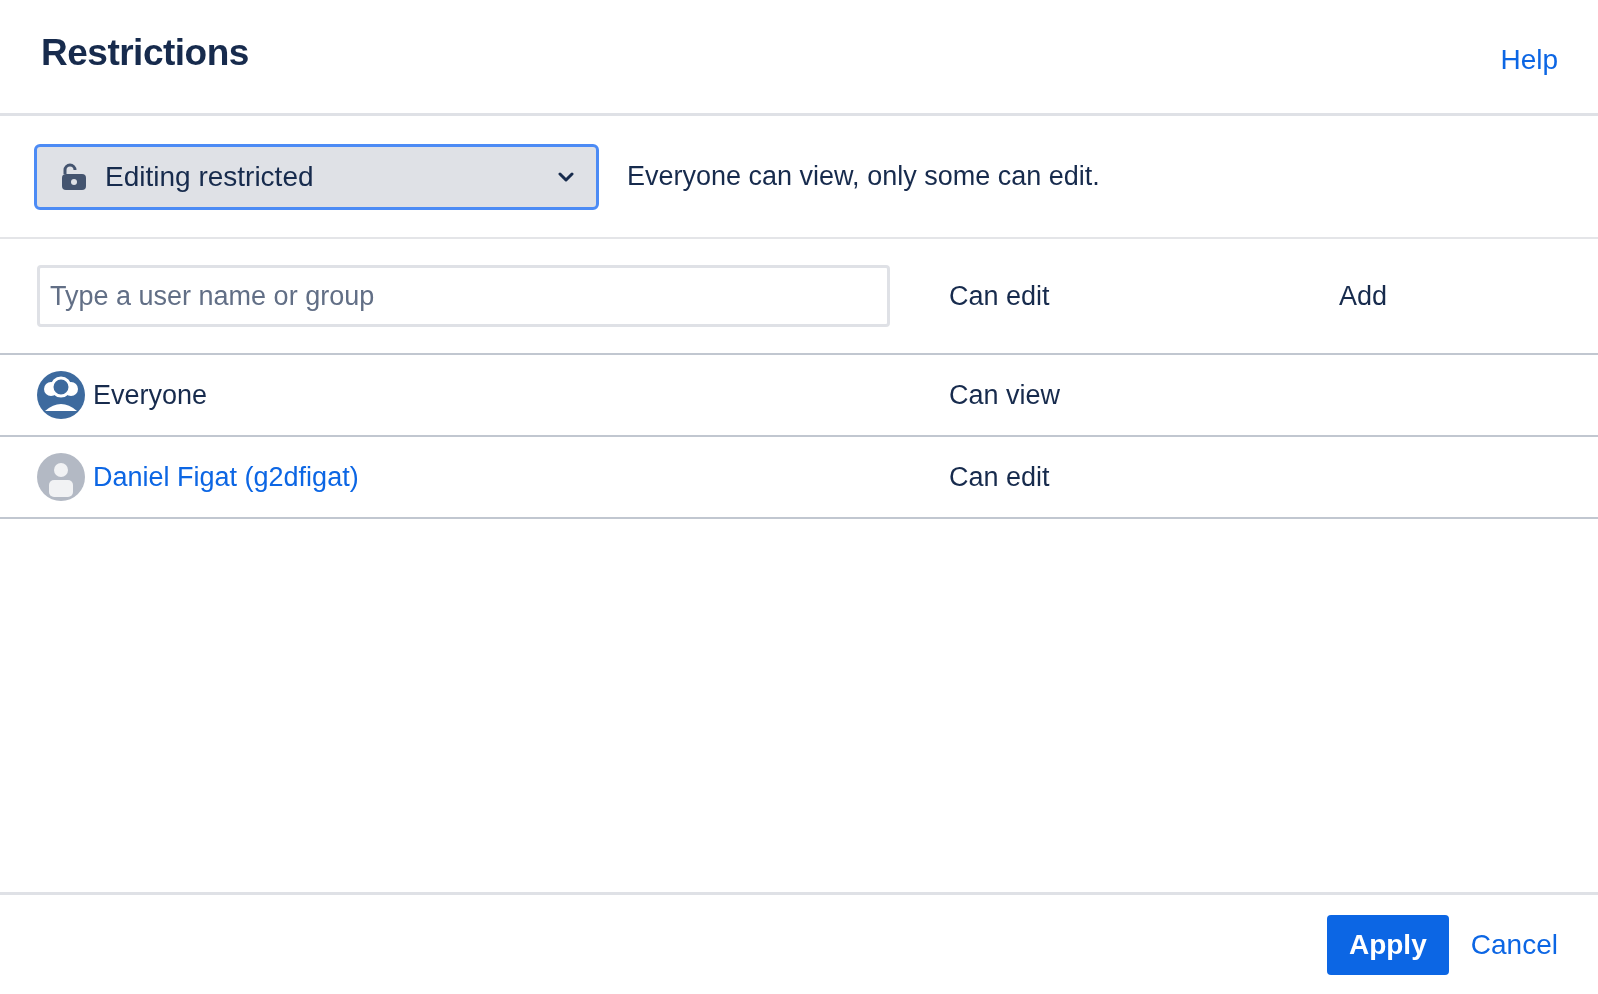  I want to click on cancel-link: Cancel, so click(1514, 944).